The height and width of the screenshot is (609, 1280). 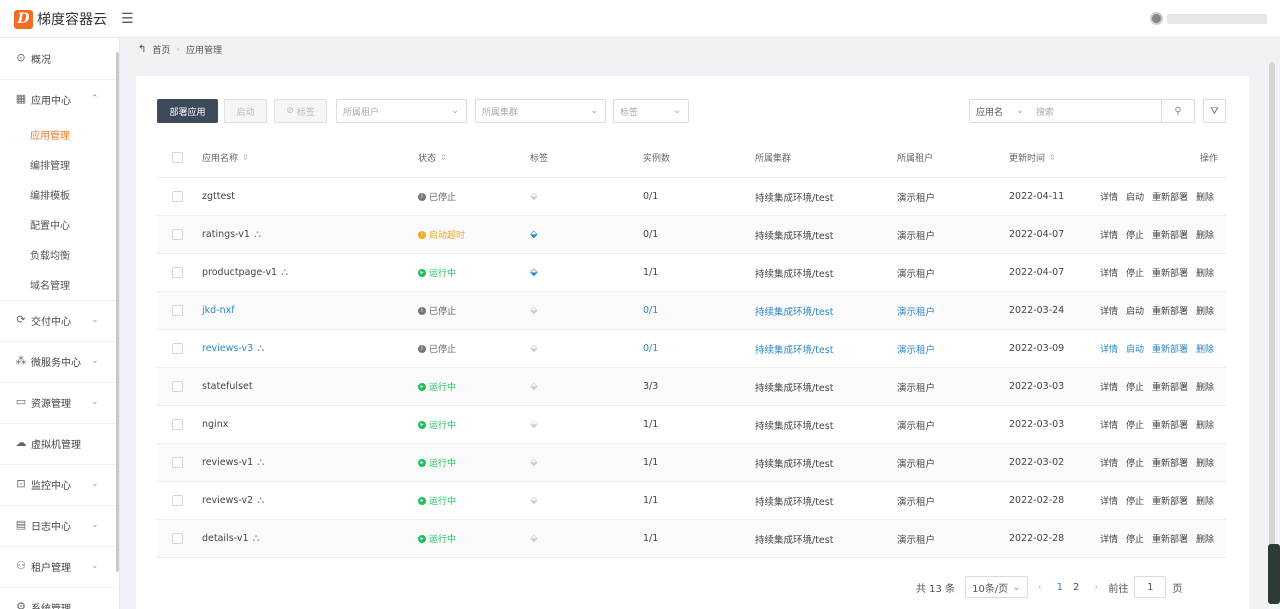 I want to click on user-menu, so click(x=1208, y=18).